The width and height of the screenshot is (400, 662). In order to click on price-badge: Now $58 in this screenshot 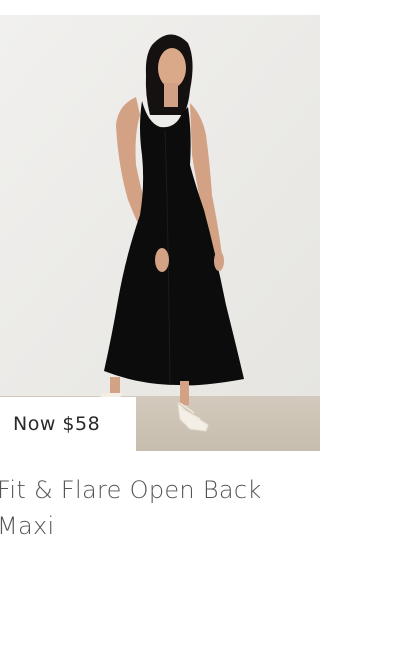, I will do `click(68, 424)`.